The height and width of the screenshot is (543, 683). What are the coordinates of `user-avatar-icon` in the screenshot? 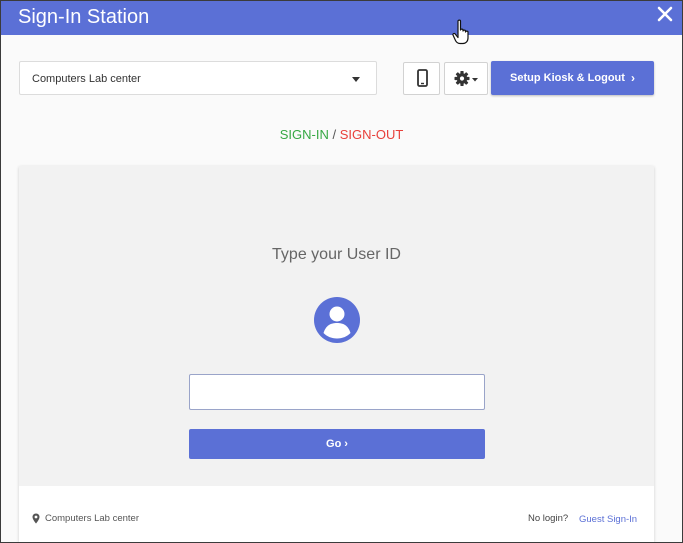 It's located at (337, 320).